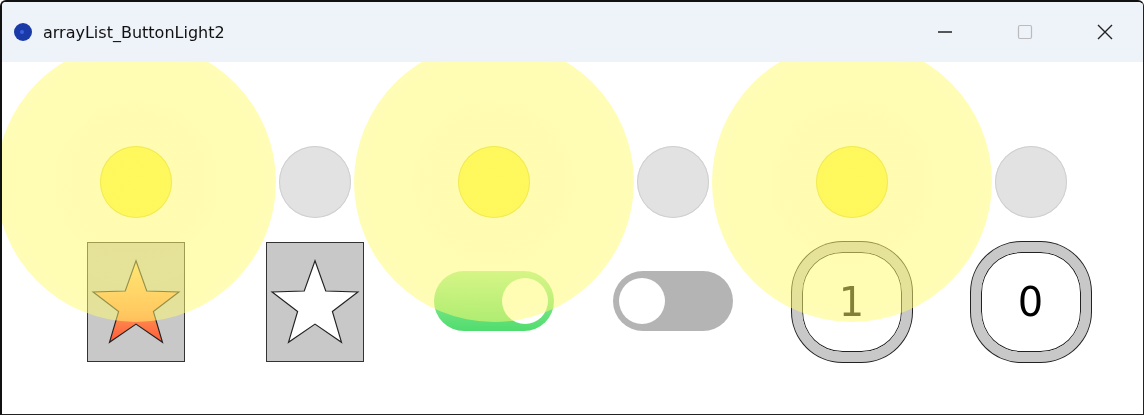  What do you see at coordinates (851, 302) in the screenshot?
I see `counter-button: 1` at bounding box center [851, 302].